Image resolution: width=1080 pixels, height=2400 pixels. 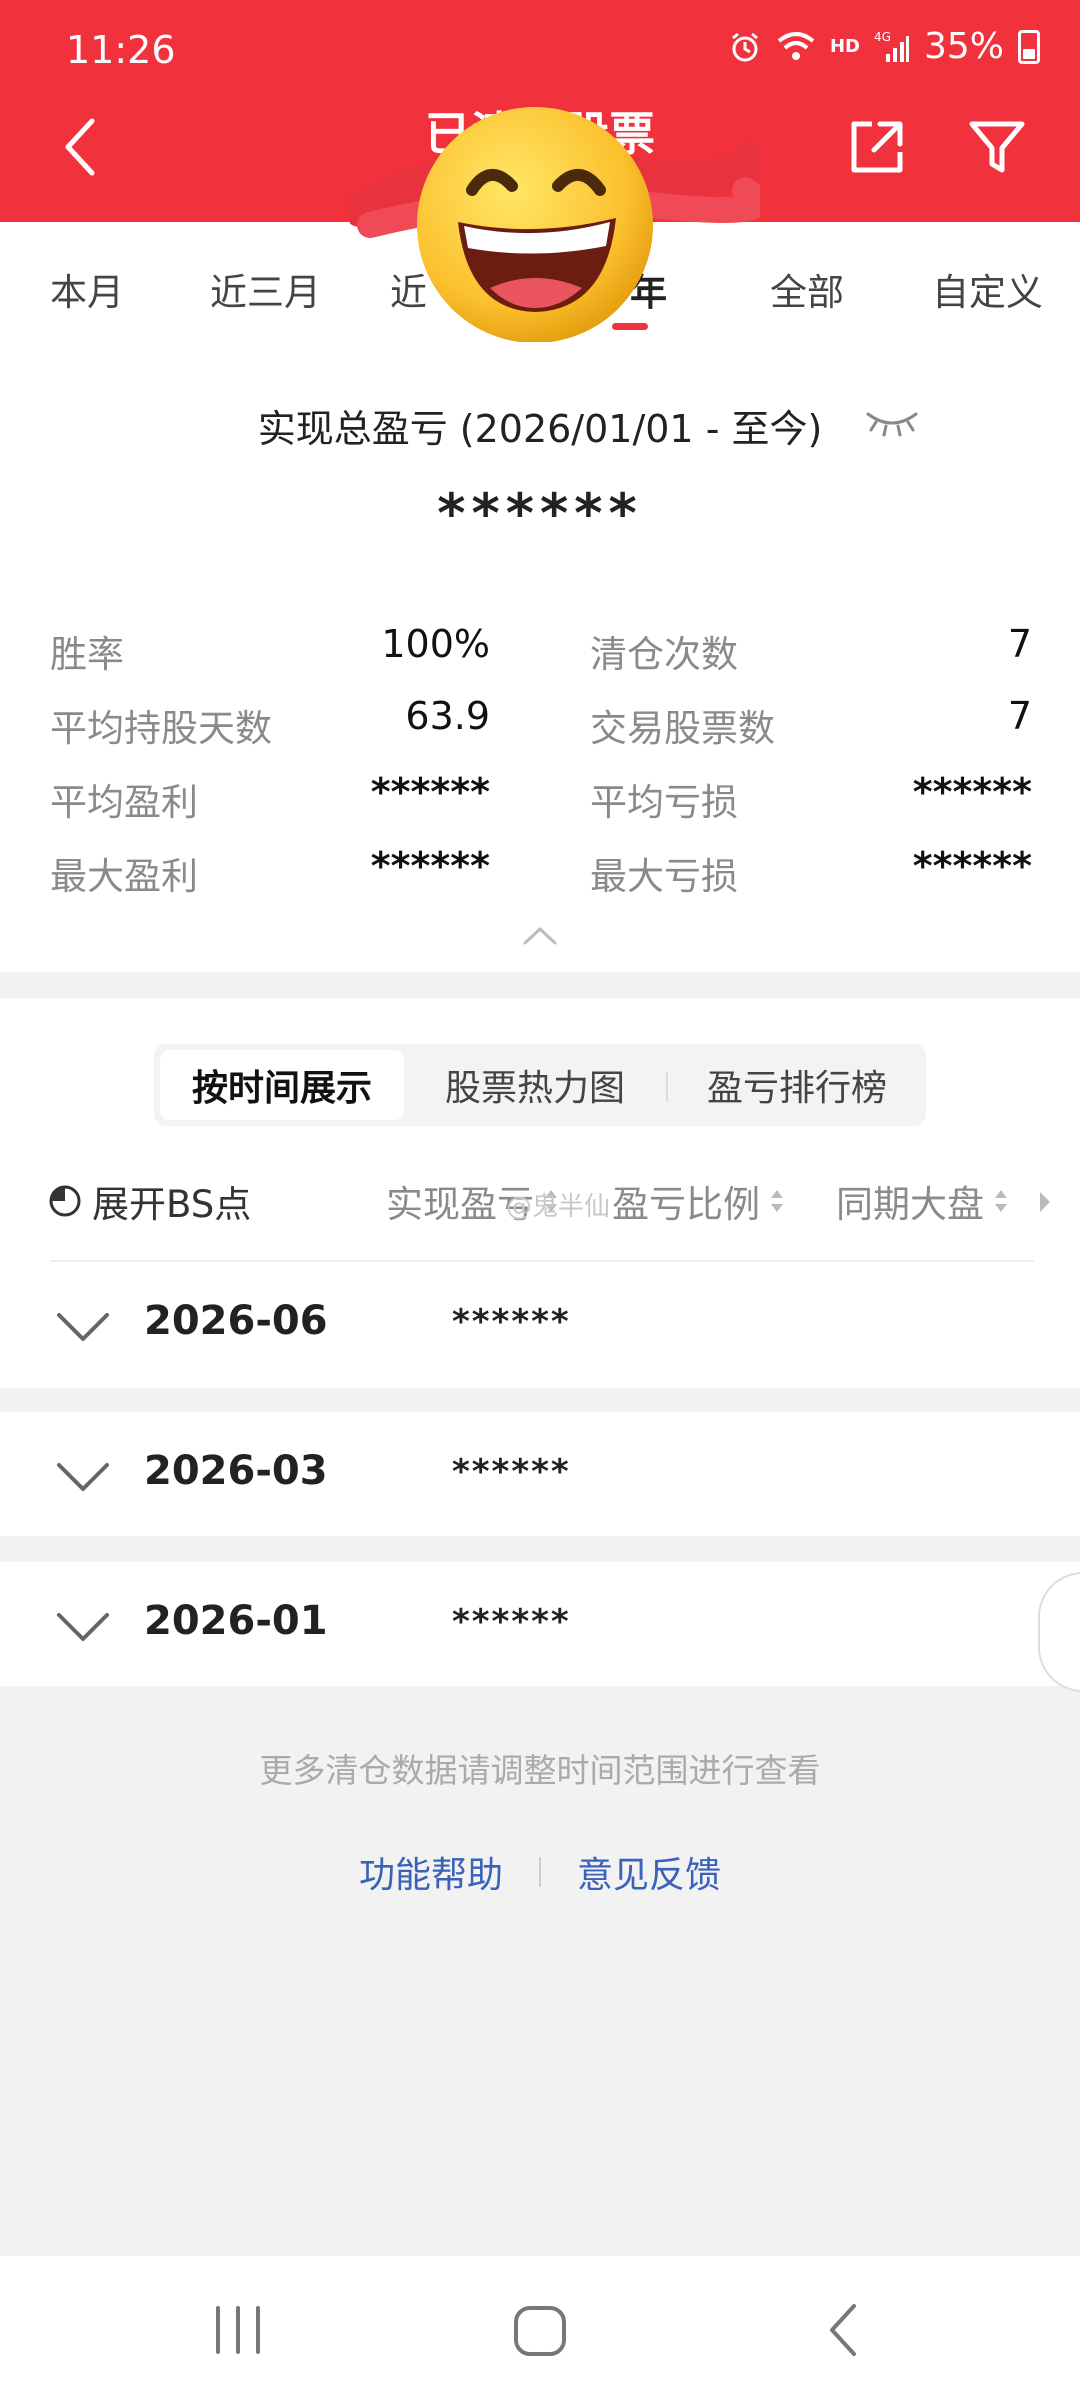 What do you see at coordinates (882, 37) in the screenshot?
I see `svg-text: 4G` at bounding box center [882, 37].